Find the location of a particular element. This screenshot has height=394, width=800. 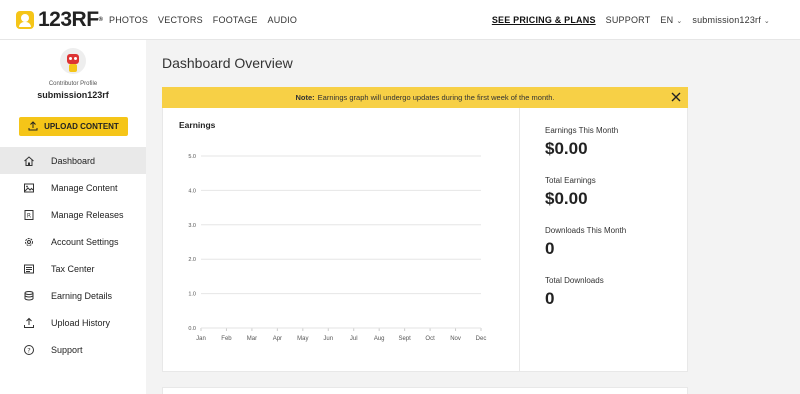

account-label: submission123rf is located at coordinates (726, 20).